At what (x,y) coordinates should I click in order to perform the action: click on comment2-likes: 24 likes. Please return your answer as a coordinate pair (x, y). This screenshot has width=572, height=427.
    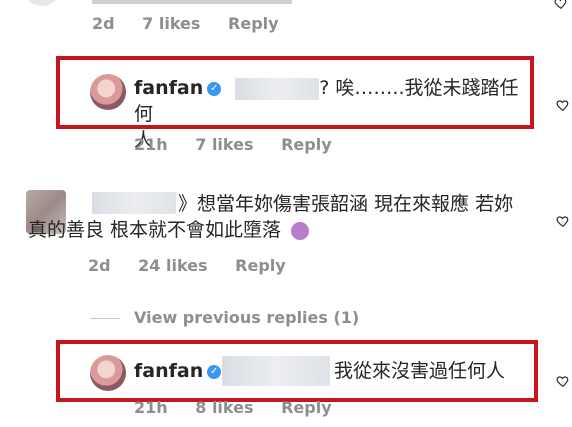
    Looking at the image, I should click on (172, 265).